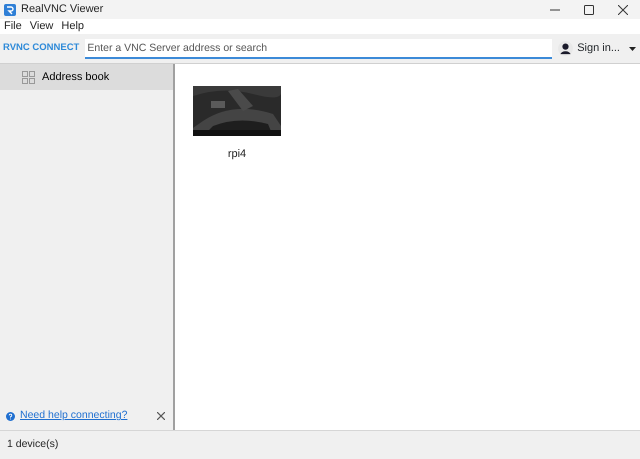  What do you see at coordinates (62, 10) in the screenshot?
I see `window-title: RealVNC Viewer` at bounding box center [62, 10].